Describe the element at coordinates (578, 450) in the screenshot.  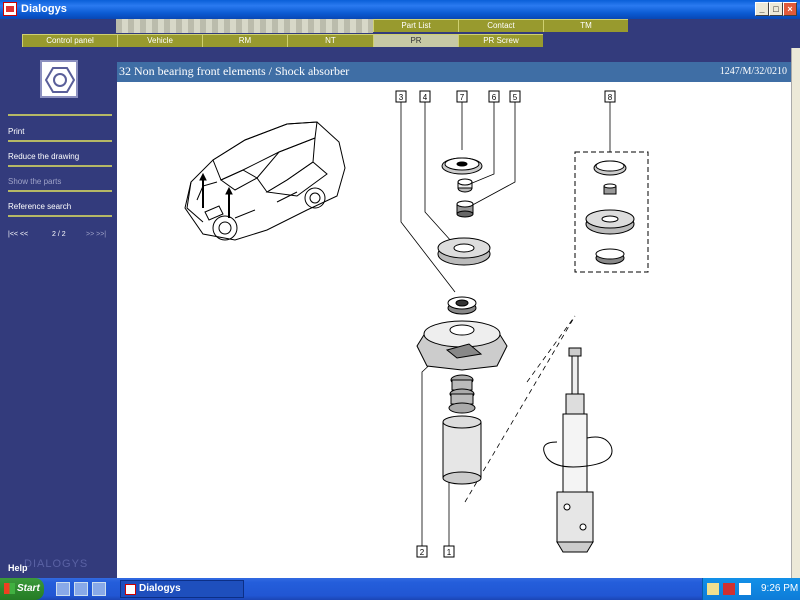
I see `shock-absorber-strut` at that location.